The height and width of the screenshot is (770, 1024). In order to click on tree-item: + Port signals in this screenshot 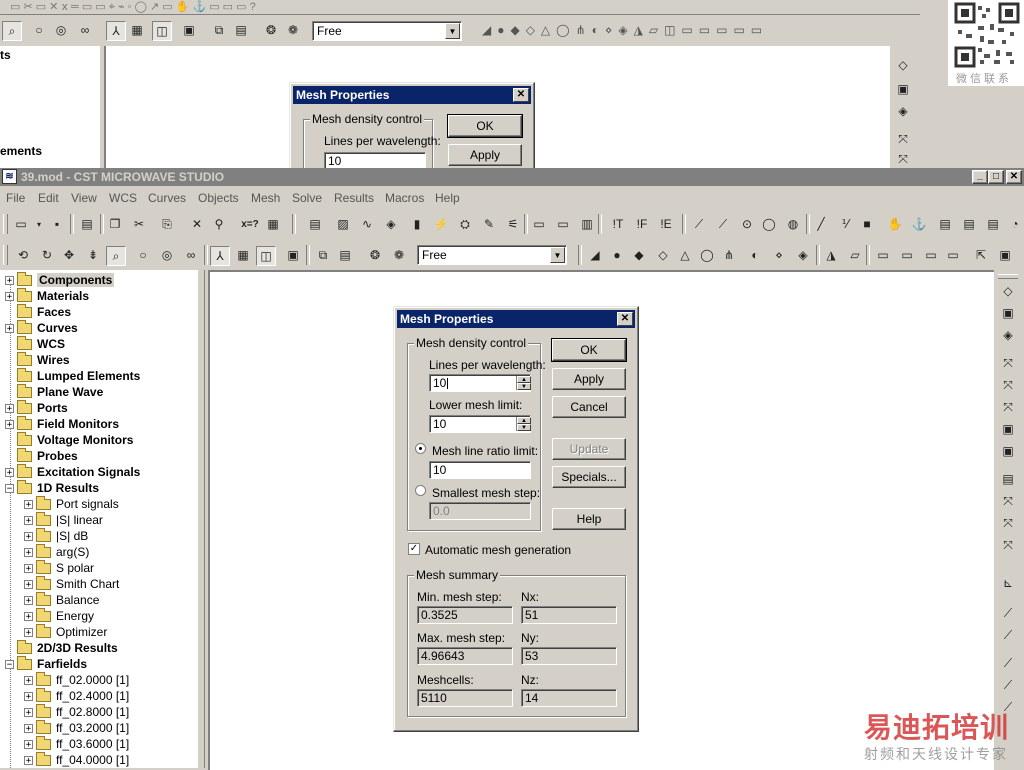, I will do `click(71, 503)`.